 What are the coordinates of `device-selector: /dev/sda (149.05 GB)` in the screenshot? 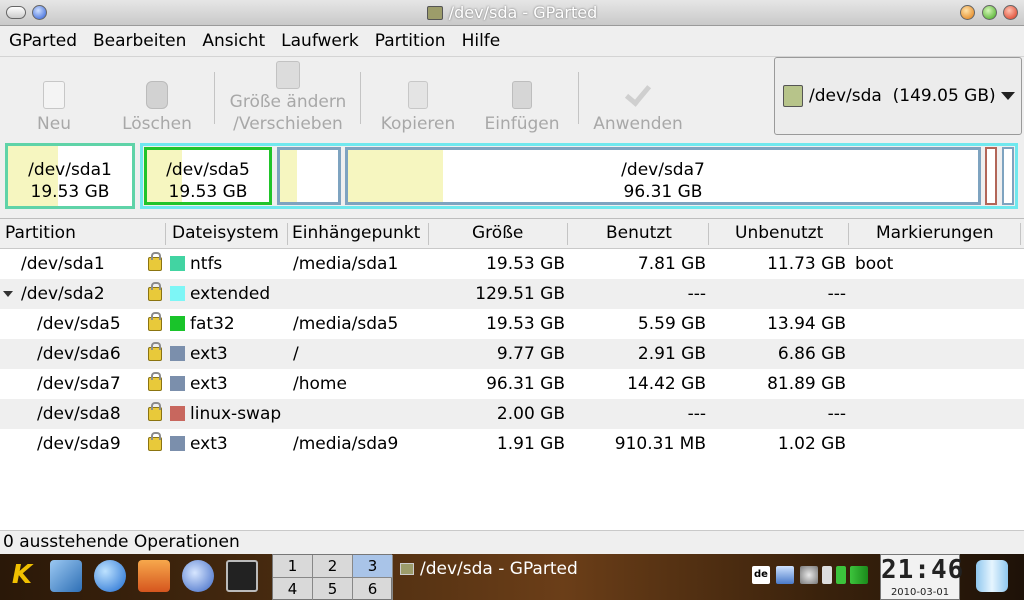 It's located at (898, 96).